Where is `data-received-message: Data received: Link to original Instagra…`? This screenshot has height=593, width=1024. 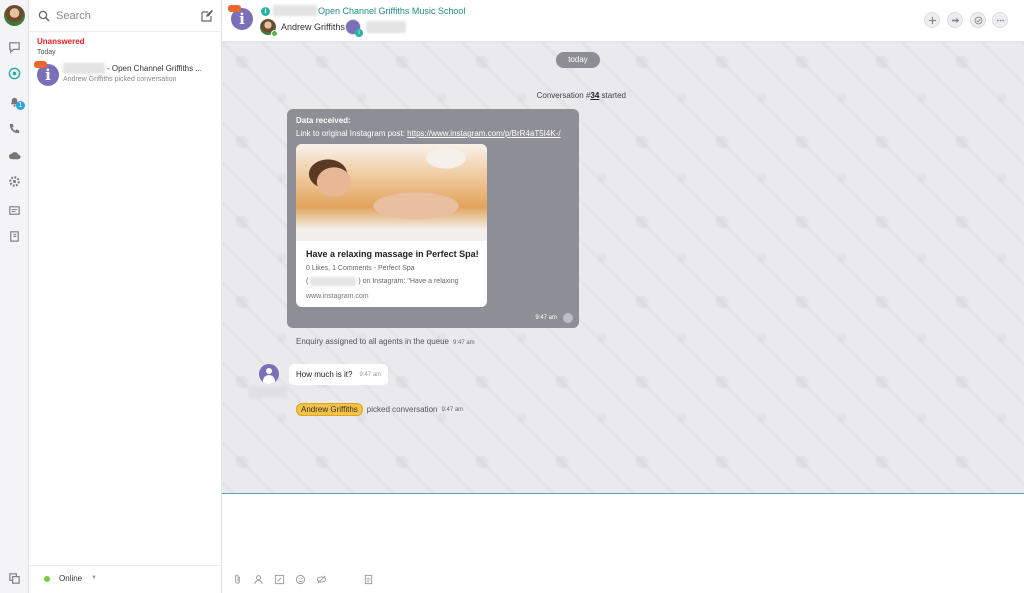
data-received-message: Data received: Link to original Instagra… is located at coordinates (433, 218).